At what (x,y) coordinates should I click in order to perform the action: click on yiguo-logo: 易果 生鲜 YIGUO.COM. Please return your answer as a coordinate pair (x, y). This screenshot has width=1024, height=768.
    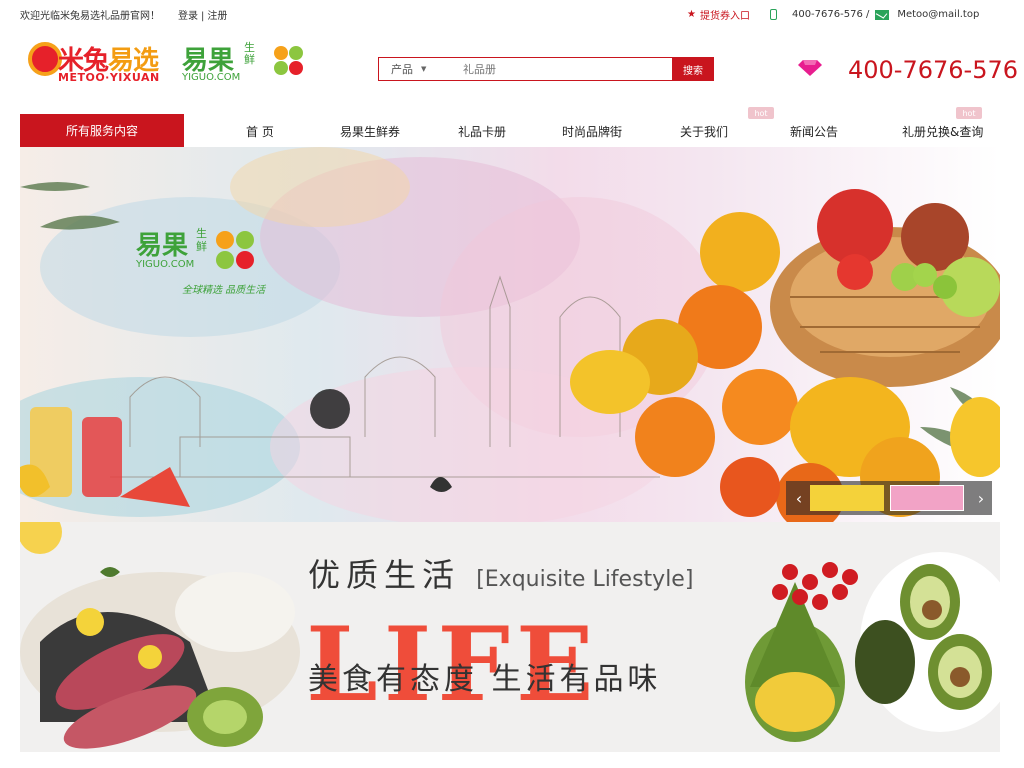
    Looking at the image, I should click on (244, 65).